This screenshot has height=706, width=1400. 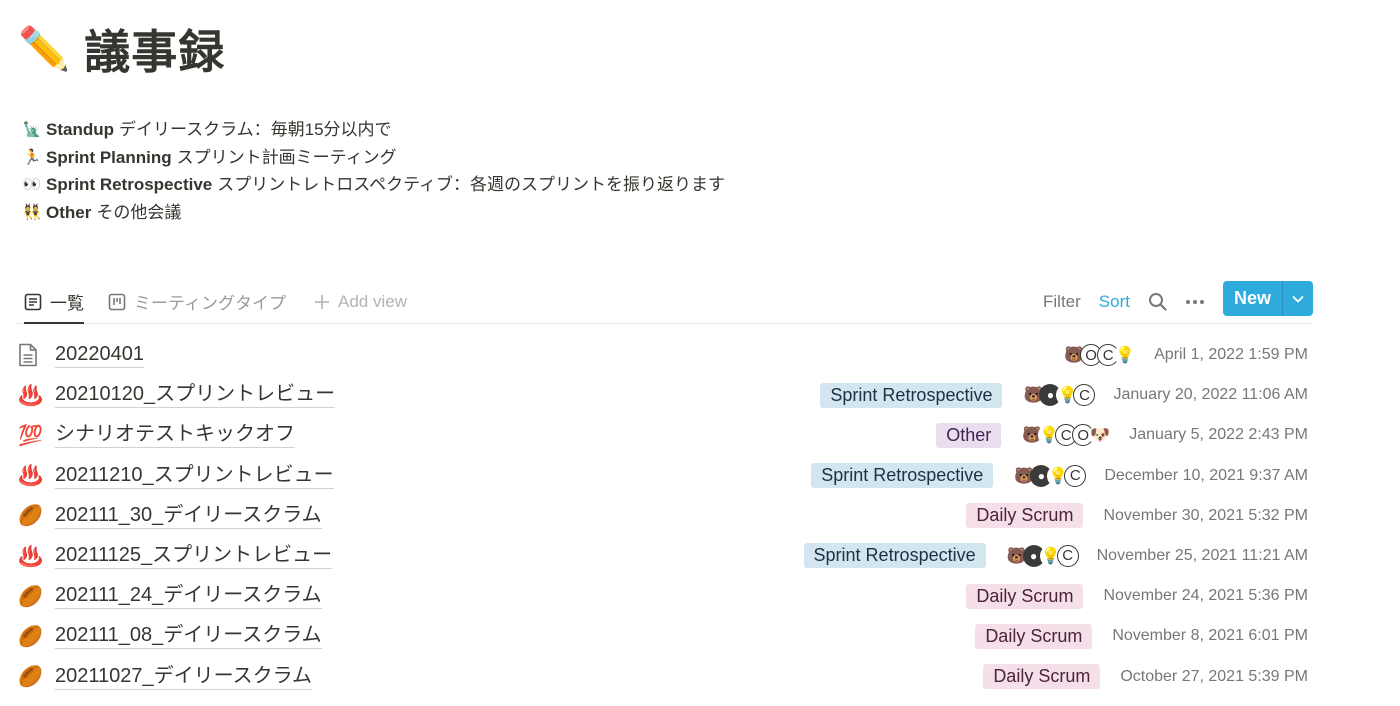 What do you see at coordinates (1157, 301) in the screenshot?
I see `search-icon` at bounding box center [1157, 301].